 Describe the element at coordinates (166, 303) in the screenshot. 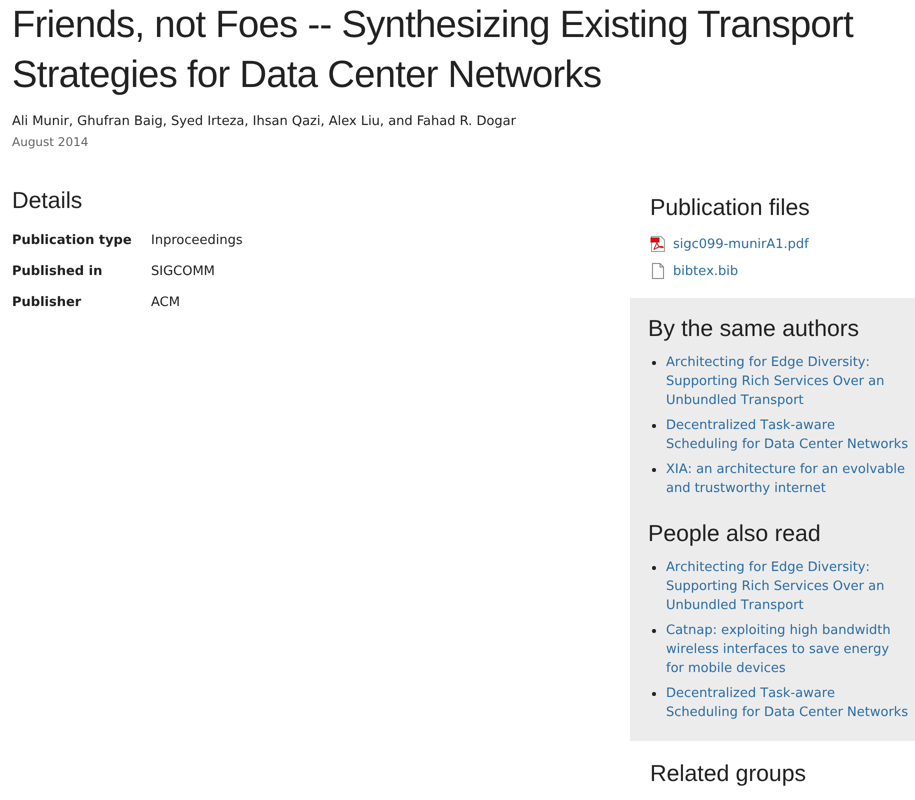

I see `detail-value: ACM` at that location.